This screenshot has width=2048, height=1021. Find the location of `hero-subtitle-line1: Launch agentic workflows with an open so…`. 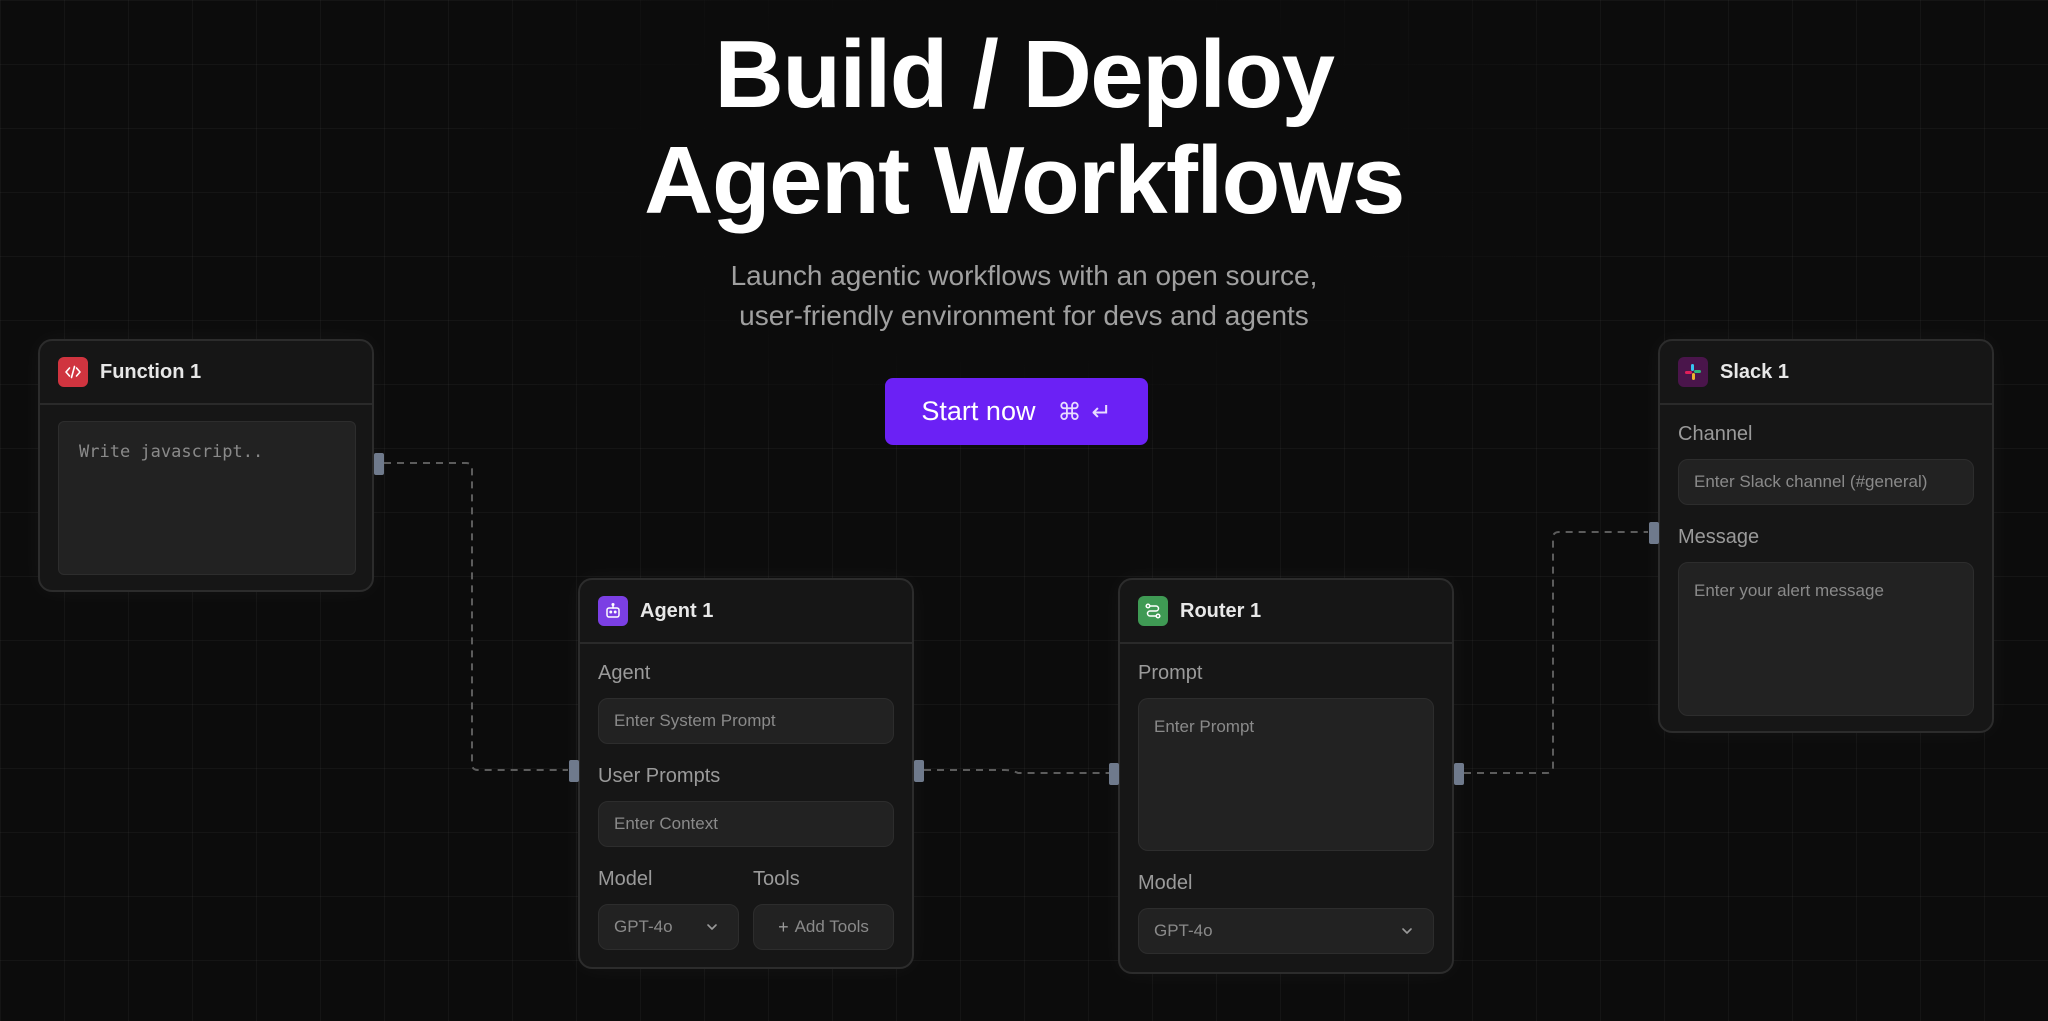

hero-subtitle-line1: Launch agentic workflows with an open so… is located at coordinates (1024, 275).